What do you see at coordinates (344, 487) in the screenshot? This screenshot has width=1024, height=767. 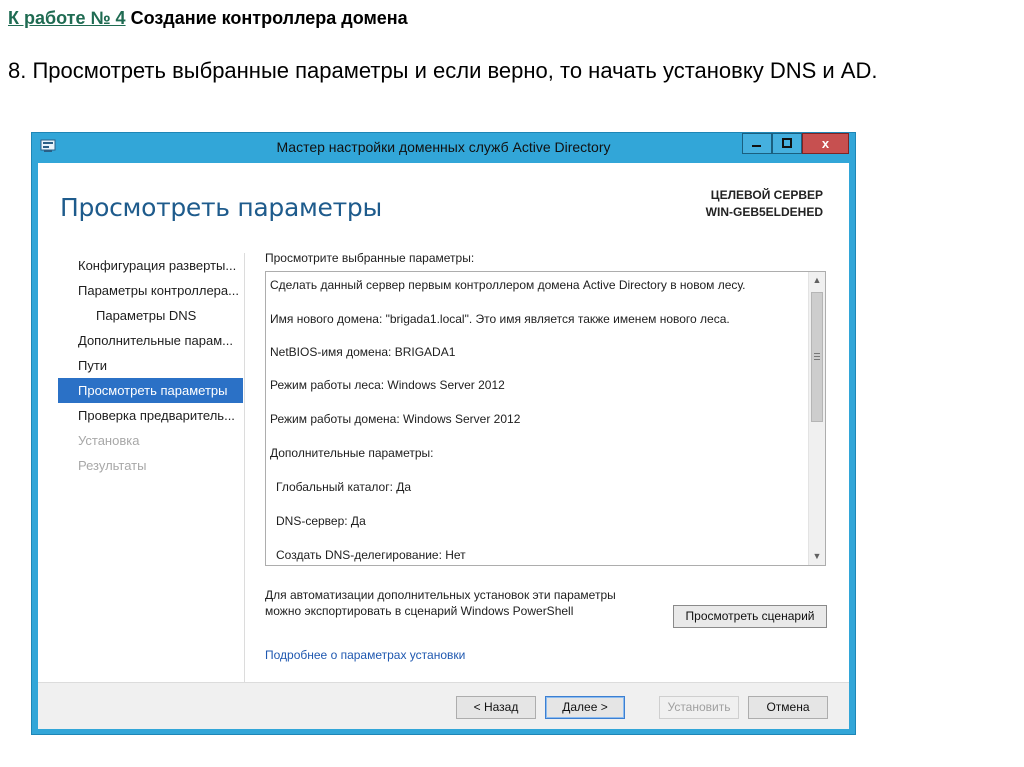 I see `review-line: Глобальный каталог: Да` at bounding box center [344, 487].